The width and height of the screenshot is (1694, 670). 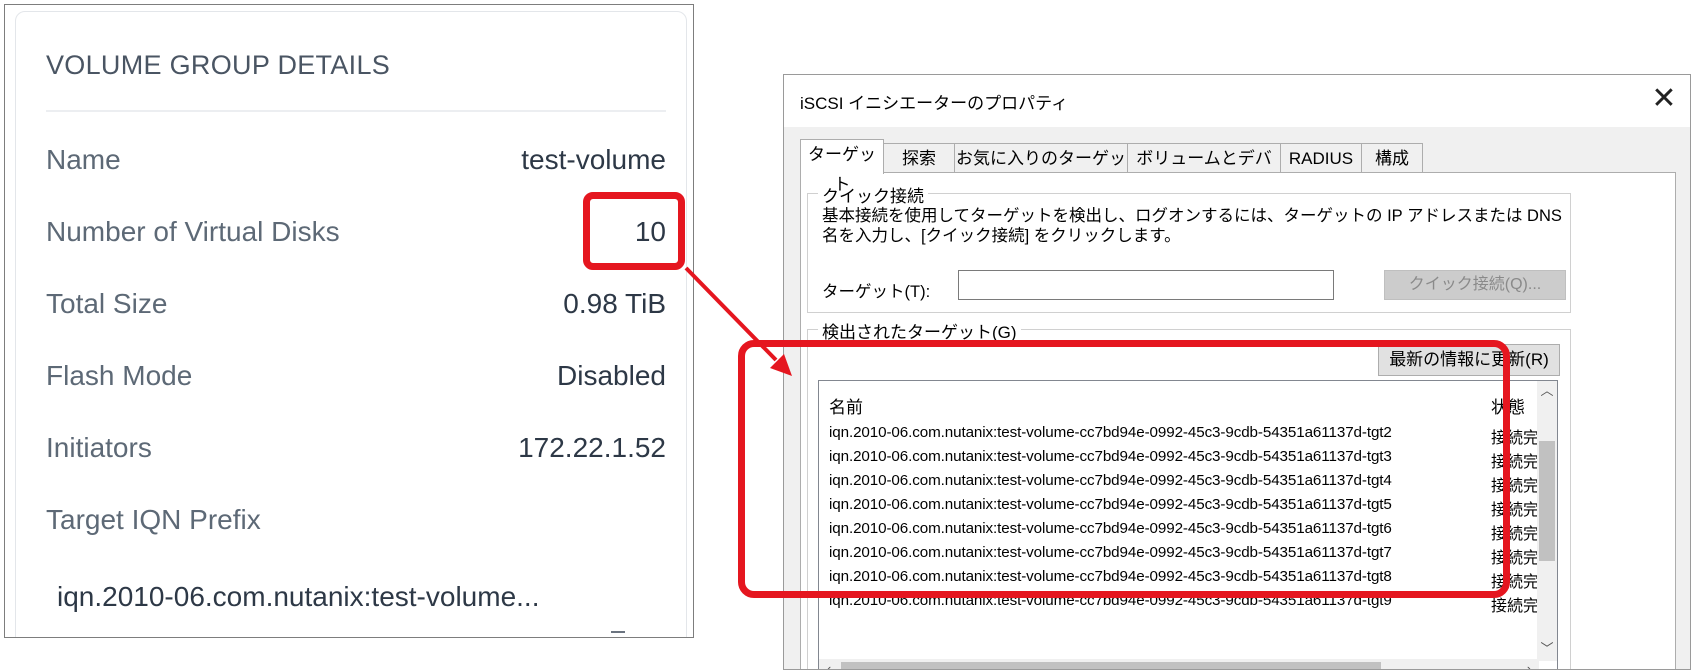 I want to click on scroll-down-icon: ﹀, so click(x=1547, y=649).